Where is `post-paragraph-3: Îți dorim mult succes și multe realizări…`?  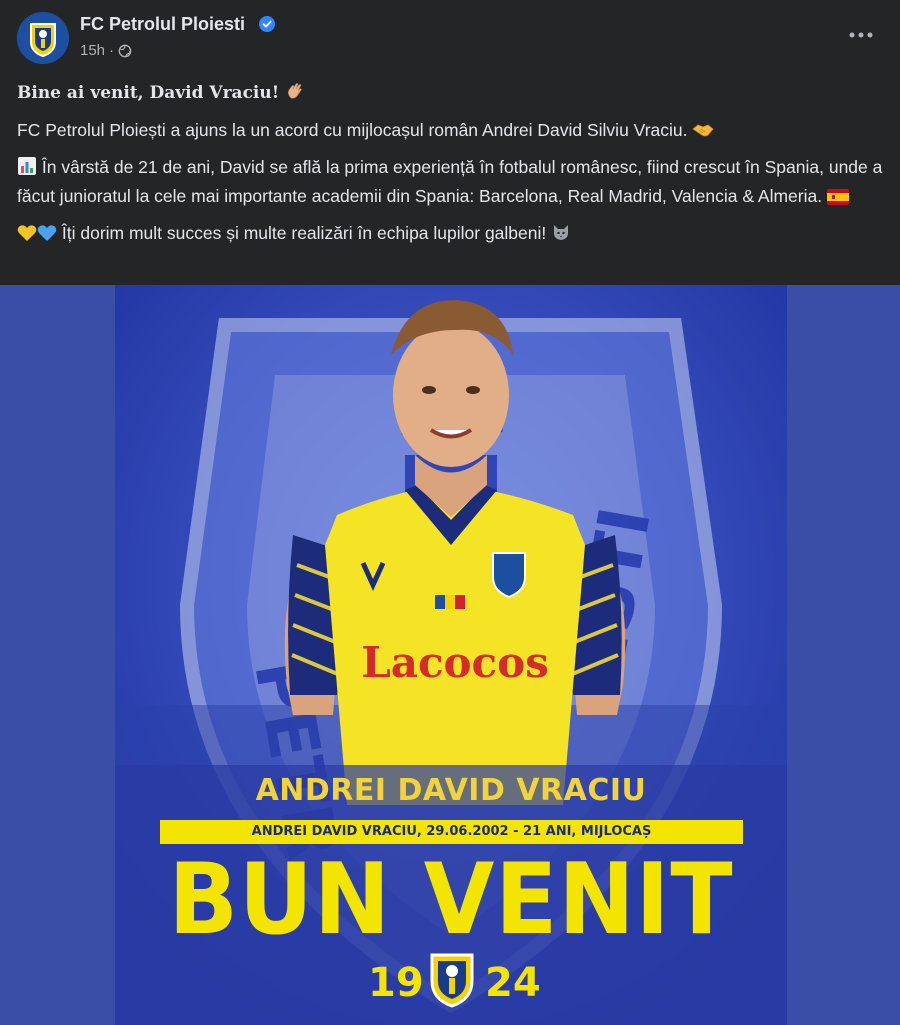
post-paragraph-3: Îți dorim mult succes și multe realizări… is located at coordinates (304, 233).